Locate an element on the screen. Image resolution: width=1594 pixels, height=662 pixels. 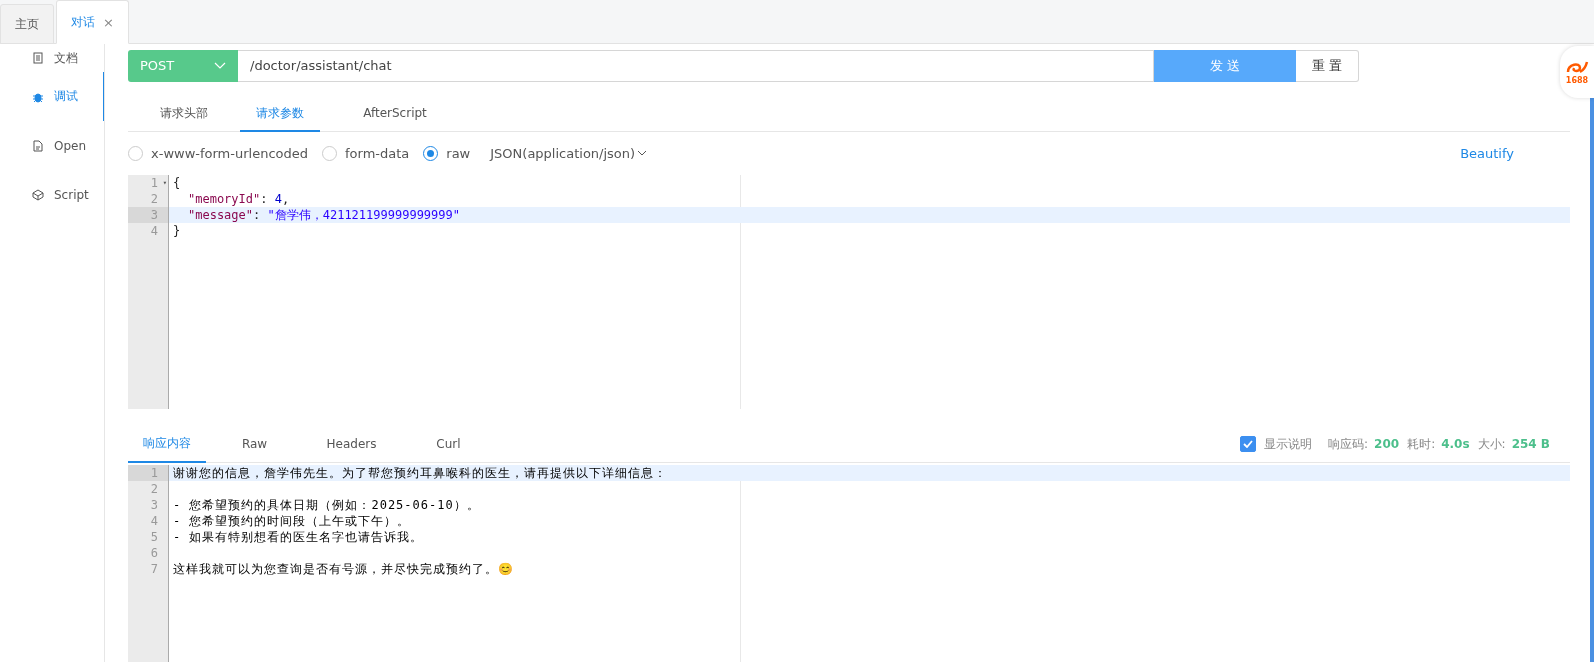
body-type-radio: form-data is located at coordinates (366, 154).